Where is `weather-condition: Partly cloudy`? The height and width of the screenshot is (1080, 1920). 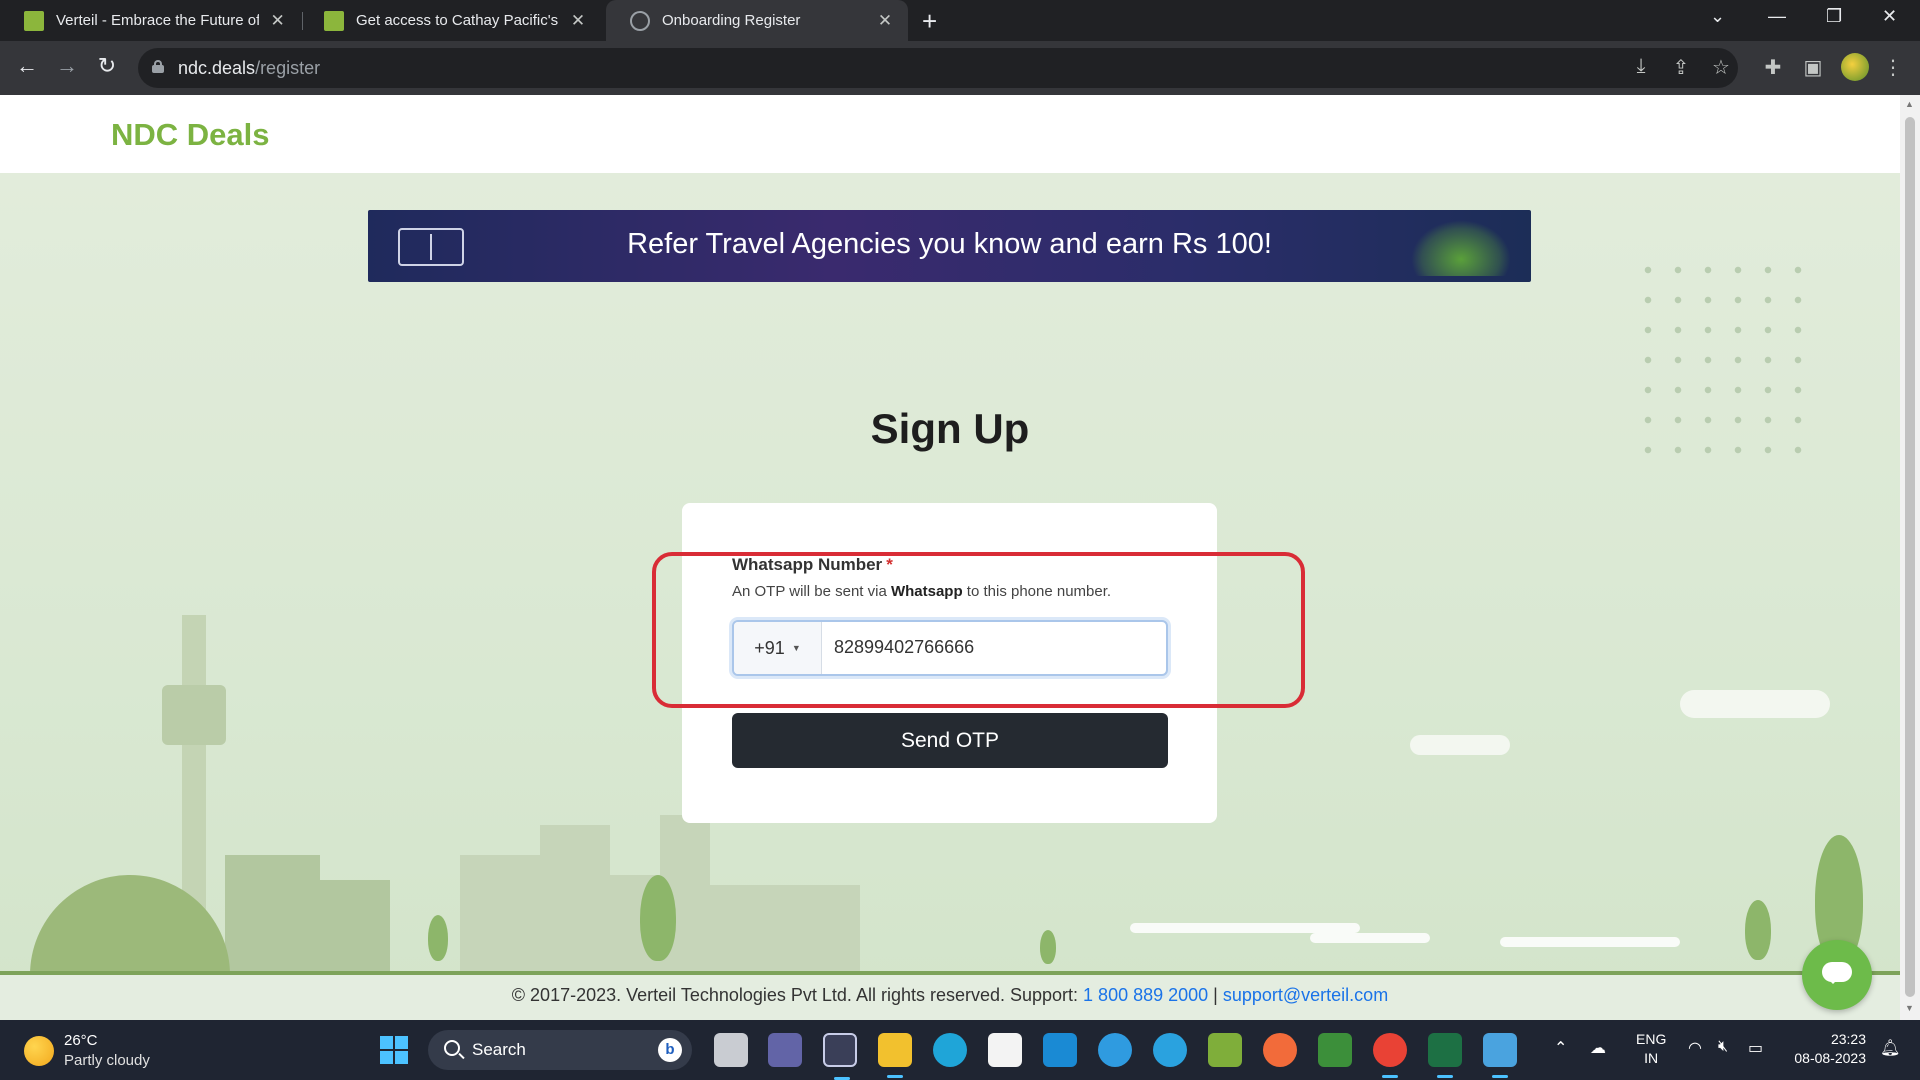 weather-condition: Partly cloudy is located at coordinates (107, 1060).